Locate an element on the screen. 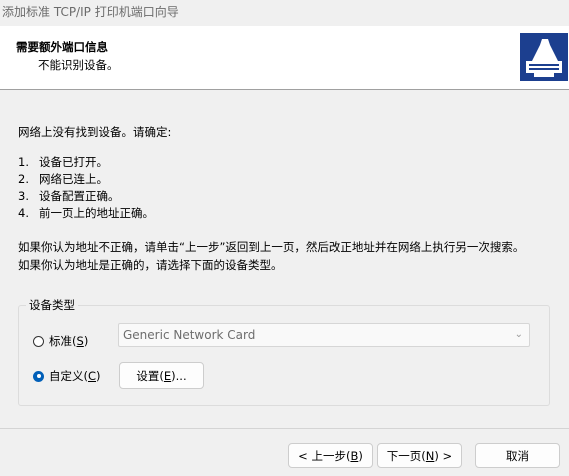  back-button: < 上一步(B) is located at coordinates (330, 455).